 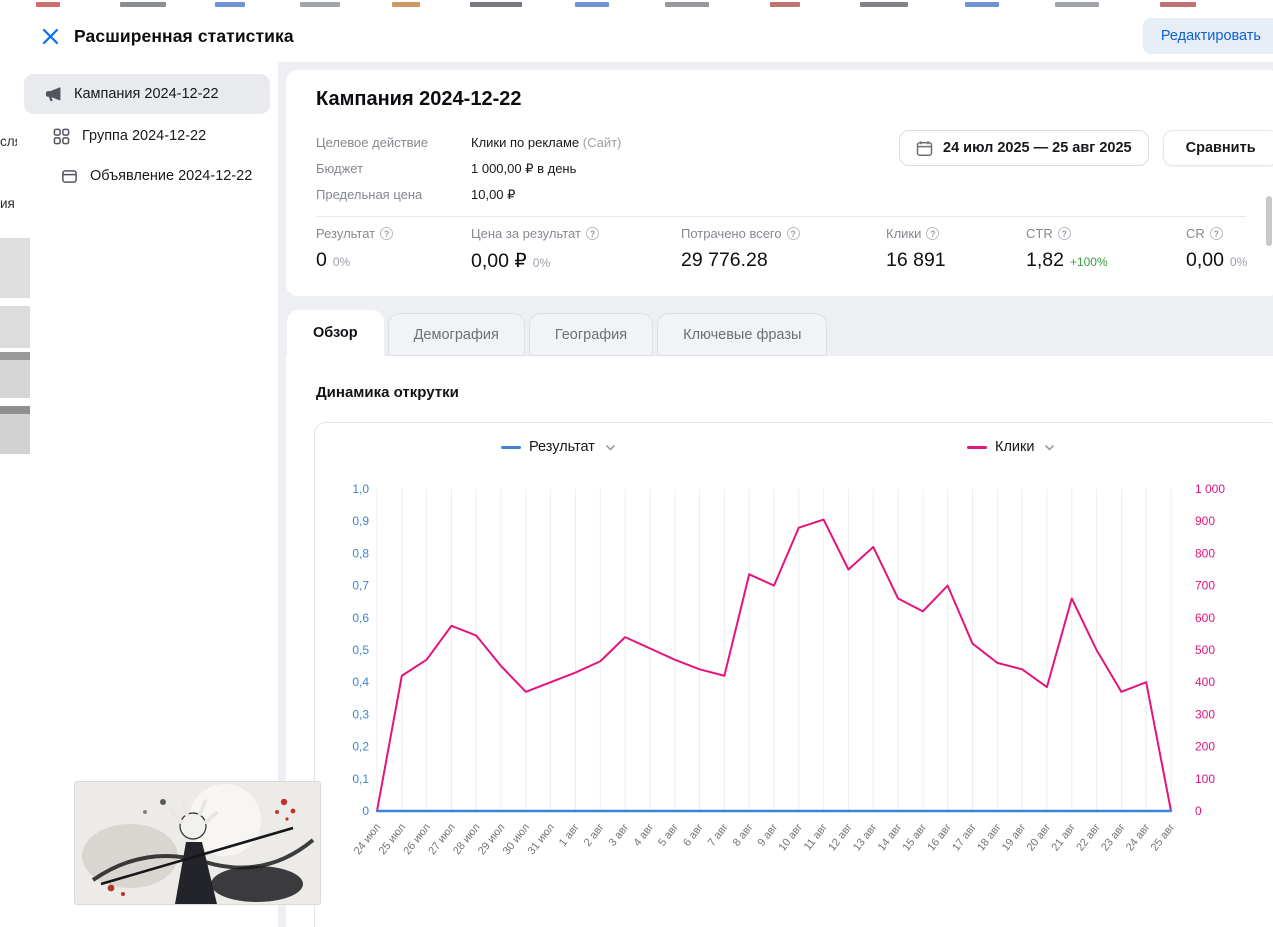 I want to click on campaign-detail-row: Бюджет 1 000,00 ₽ в день, so click(x=468, y=168).